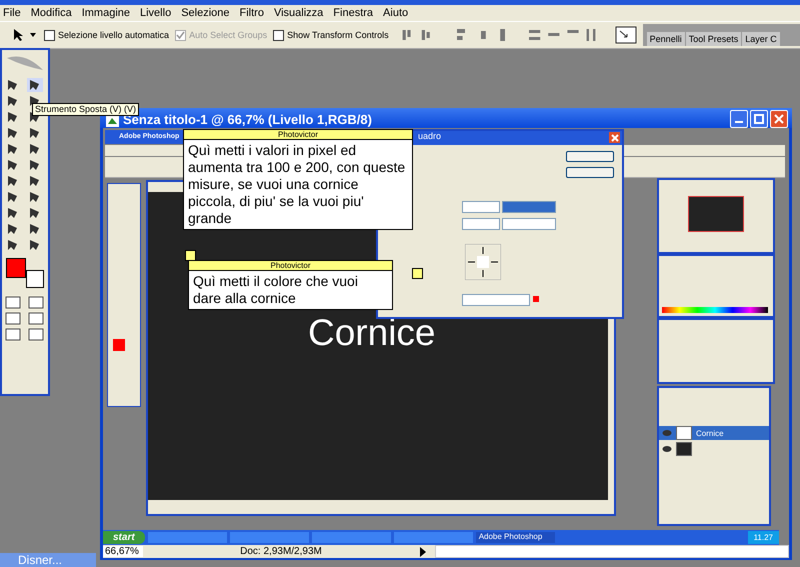  What do you see at coordinates (181, 35) in the screenshot?
I see `check-icon` at bounding box center [181, 35].